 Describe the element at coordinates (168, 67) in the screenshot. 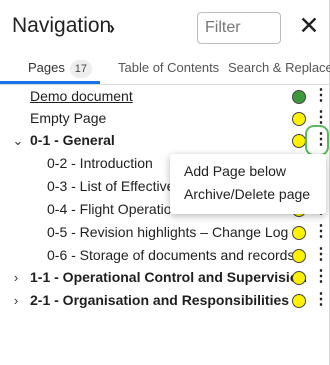

I see `tab-table-of-contents: Table of Contents` at that location.